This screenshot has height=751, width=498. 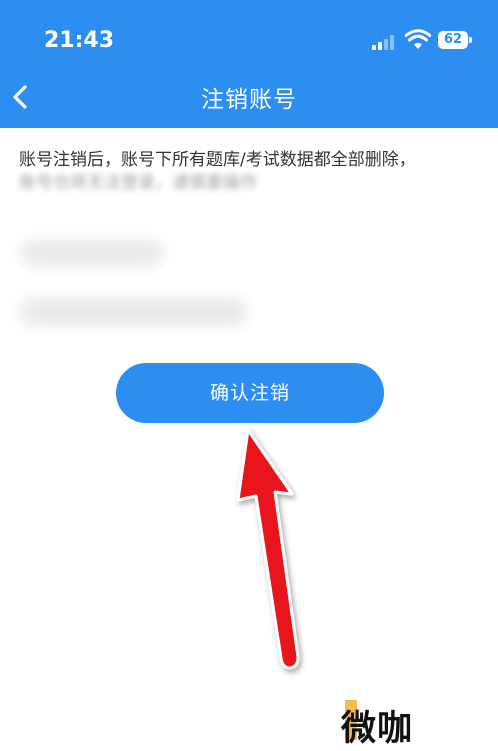 I want to click on signal-icon, so click(x=385, y=42).